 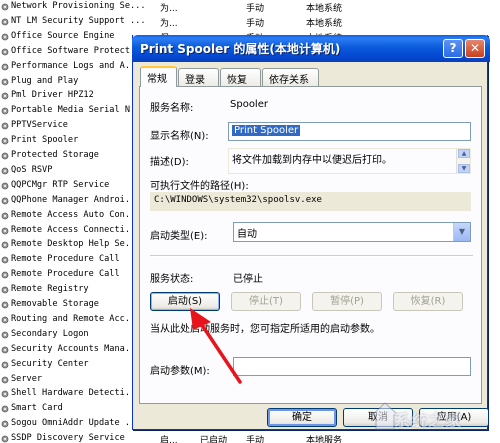 What do you see at coordinates (249, 104) in the screenshot?
I see `service-name-value: Spooler` at bounding box center [249, 104].